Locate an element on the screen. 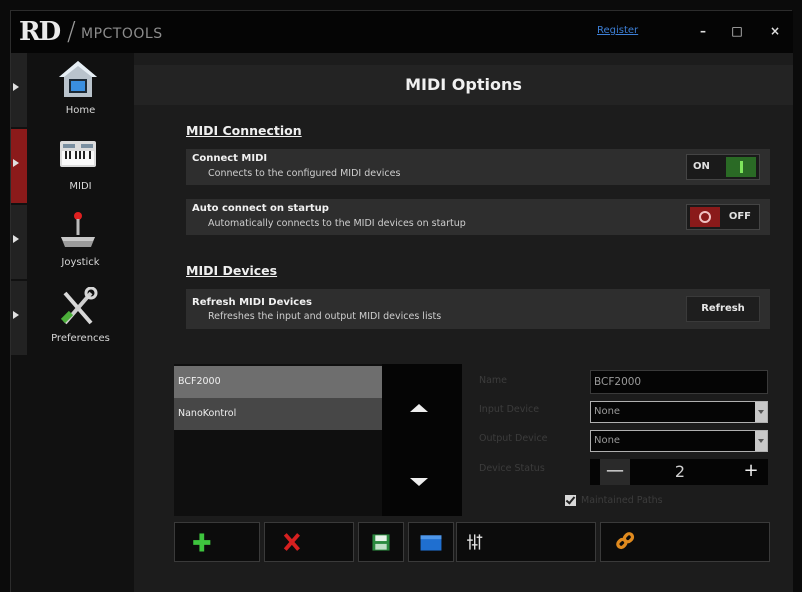 This screenshot has width=802, height=592. device-list: BCF2000 NanoKontrol is located at coordinates (278, 440).